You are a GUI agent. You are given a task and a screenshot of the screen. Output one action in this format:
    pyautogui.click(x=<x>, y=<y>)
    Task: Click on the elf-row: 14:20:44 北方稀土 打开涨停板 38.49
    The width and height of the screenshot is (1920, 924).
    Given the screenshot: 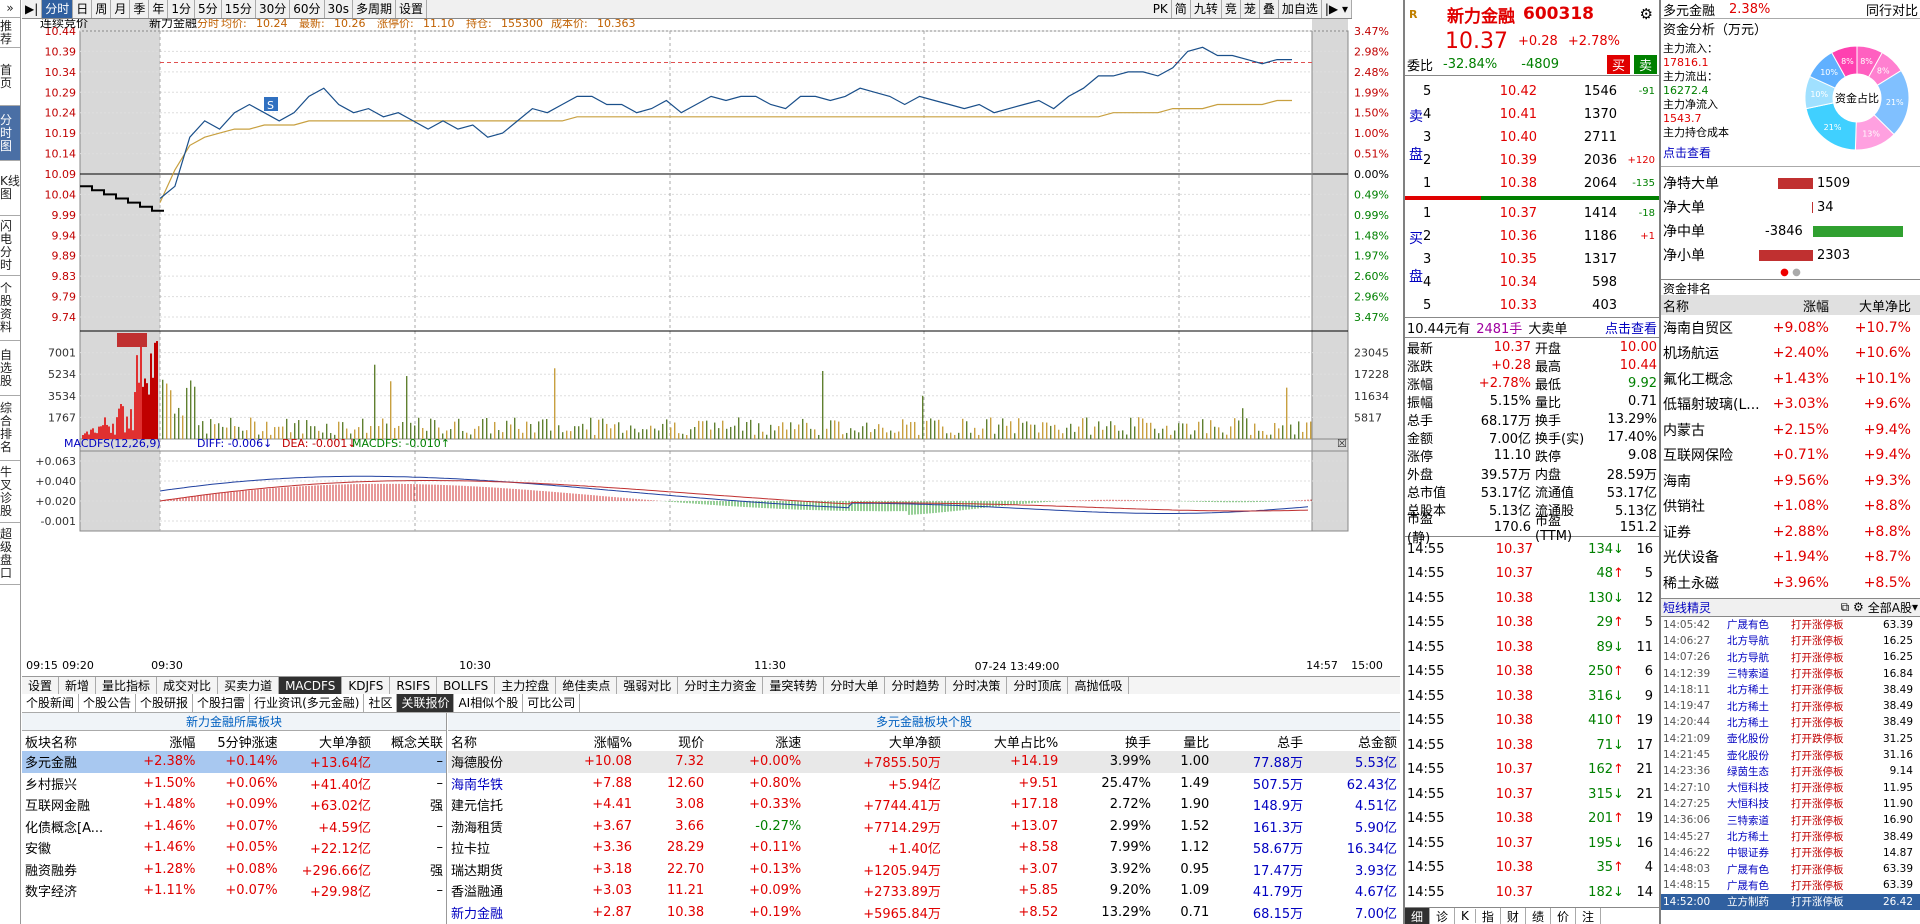 What is the action you would take?
    pyautogui.click(x=1790, y=722)
    